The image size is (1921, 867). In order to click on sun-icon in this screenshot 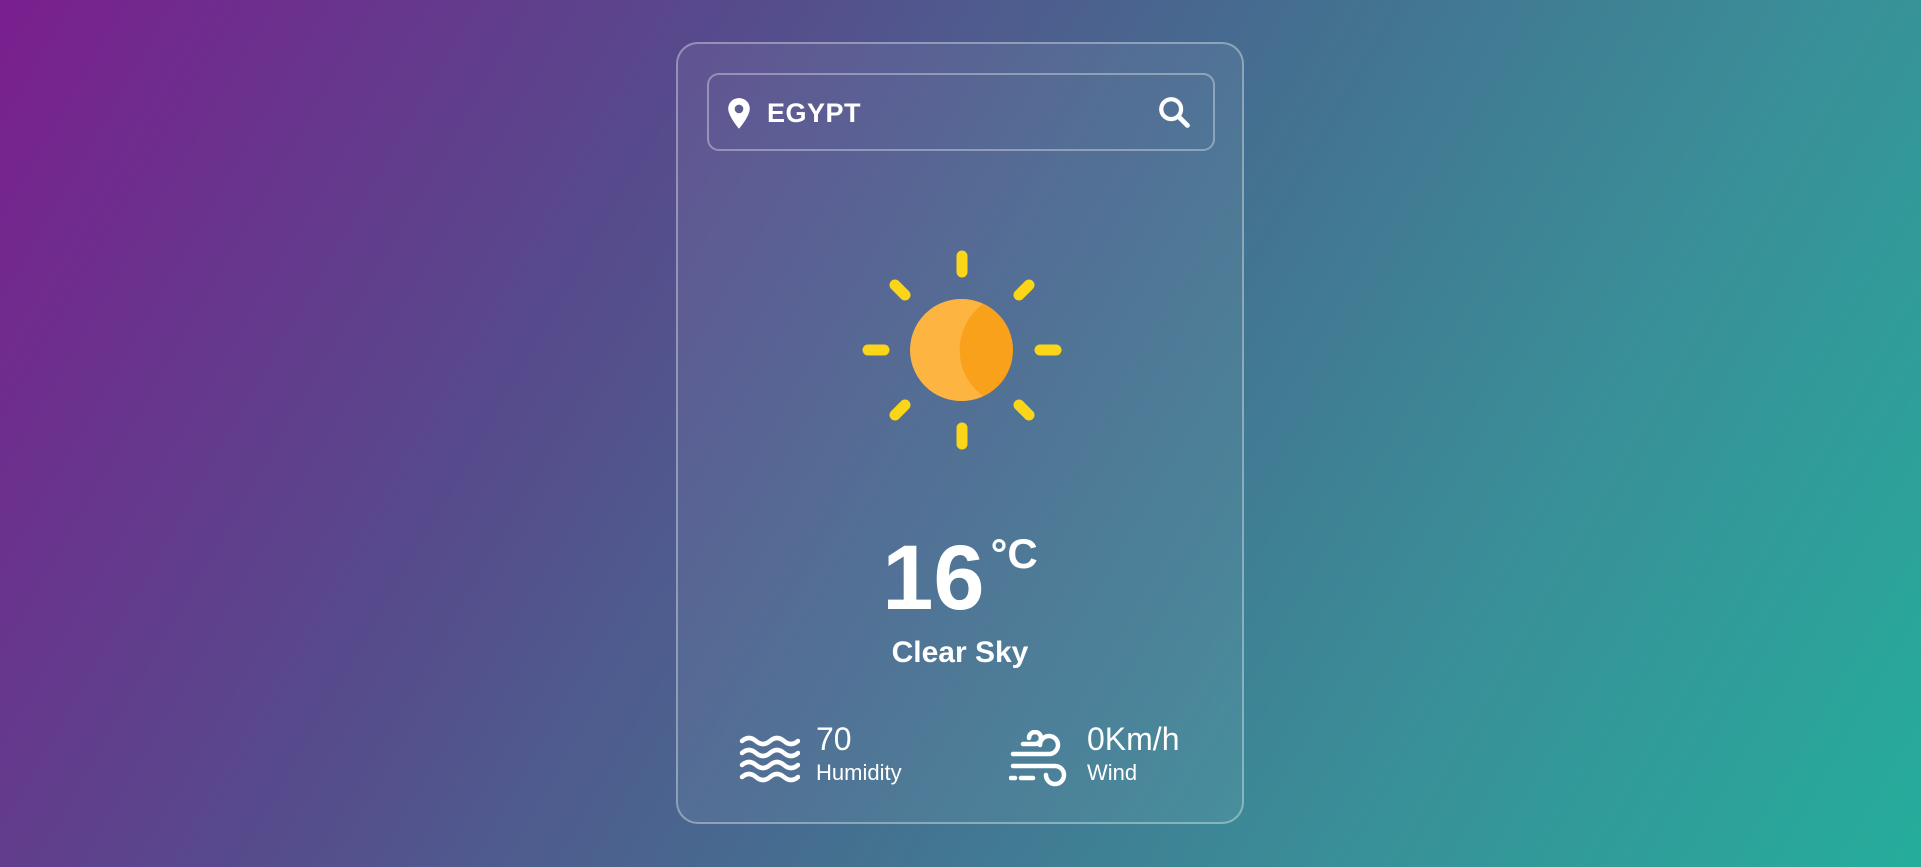, I will do `click(962, 350)`.